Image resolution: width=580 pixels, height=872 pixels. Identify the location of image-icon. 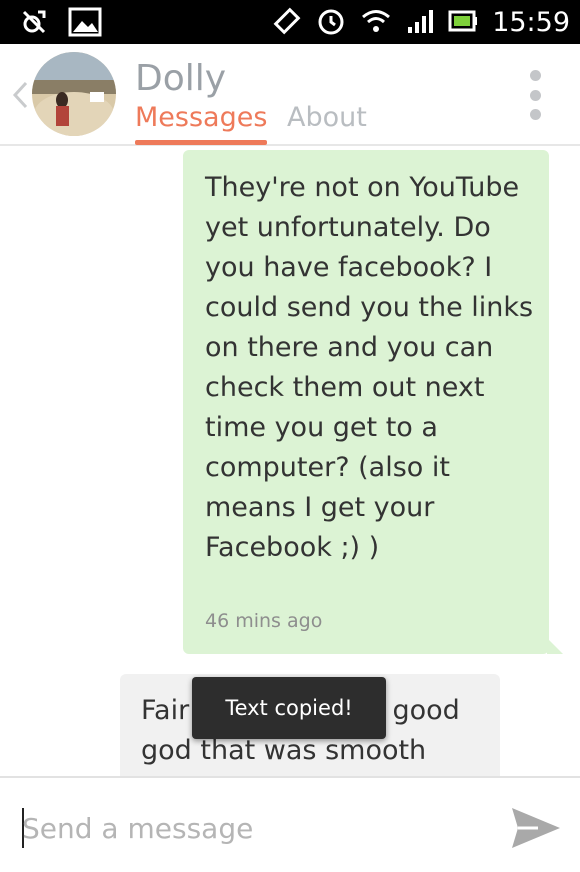
(85, 24).